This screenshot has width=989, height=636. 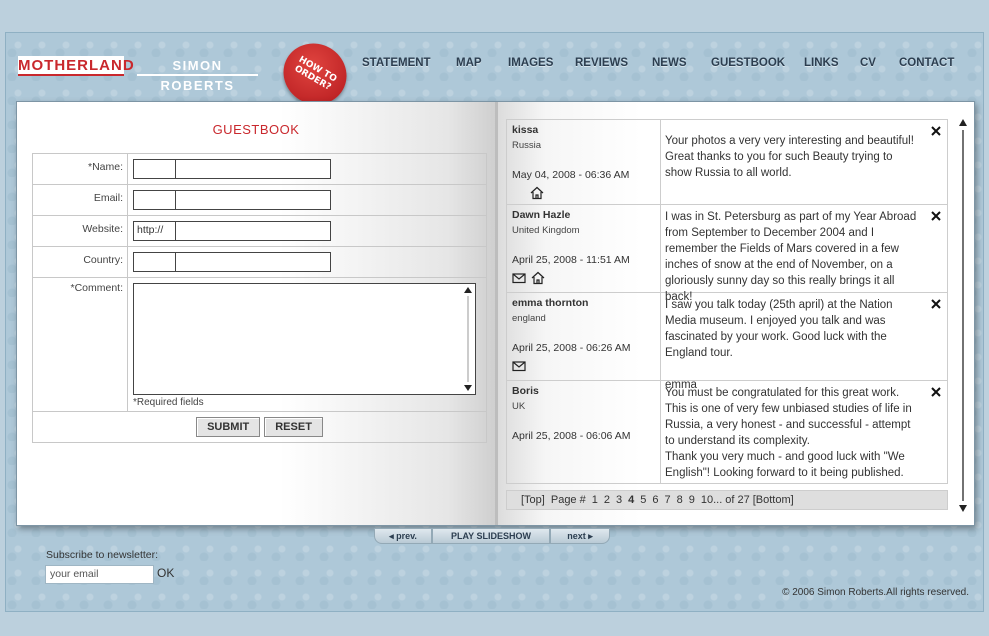 I want to click on prev-label: prev., so click(x=406, y=536).